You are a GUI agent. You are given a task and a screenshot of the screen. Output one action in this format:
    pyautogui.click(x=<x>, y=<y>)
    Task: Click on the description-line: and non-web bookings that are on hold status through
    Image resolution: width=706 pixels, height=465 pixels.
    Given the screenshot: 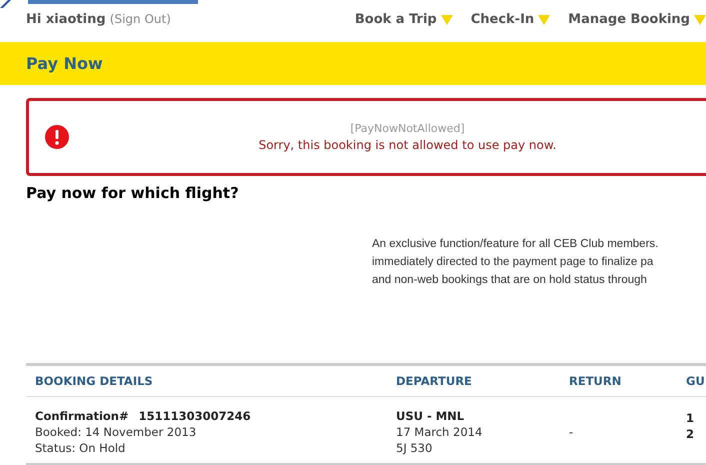 What is the action you would take?
    pyautogui.click(x=510, y=280)
    